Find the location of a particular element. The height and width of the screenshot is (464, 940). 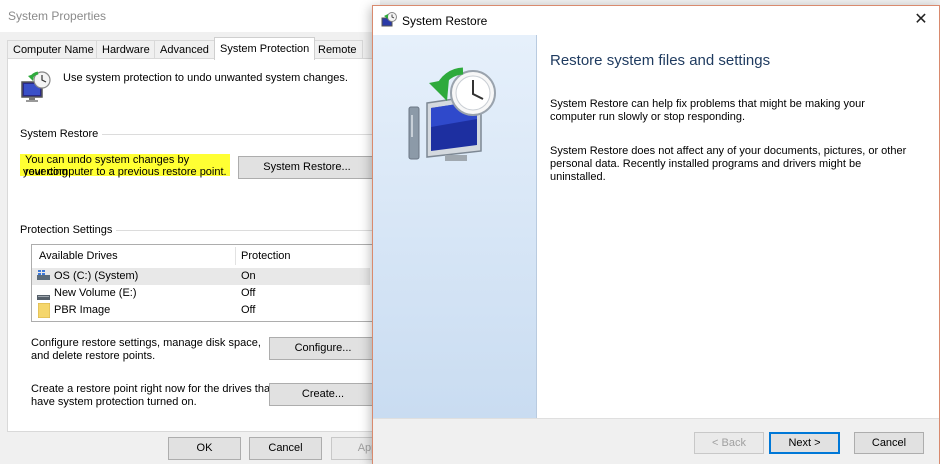

tab-computer-name: Computer Name is located at coordinates (53, 49).